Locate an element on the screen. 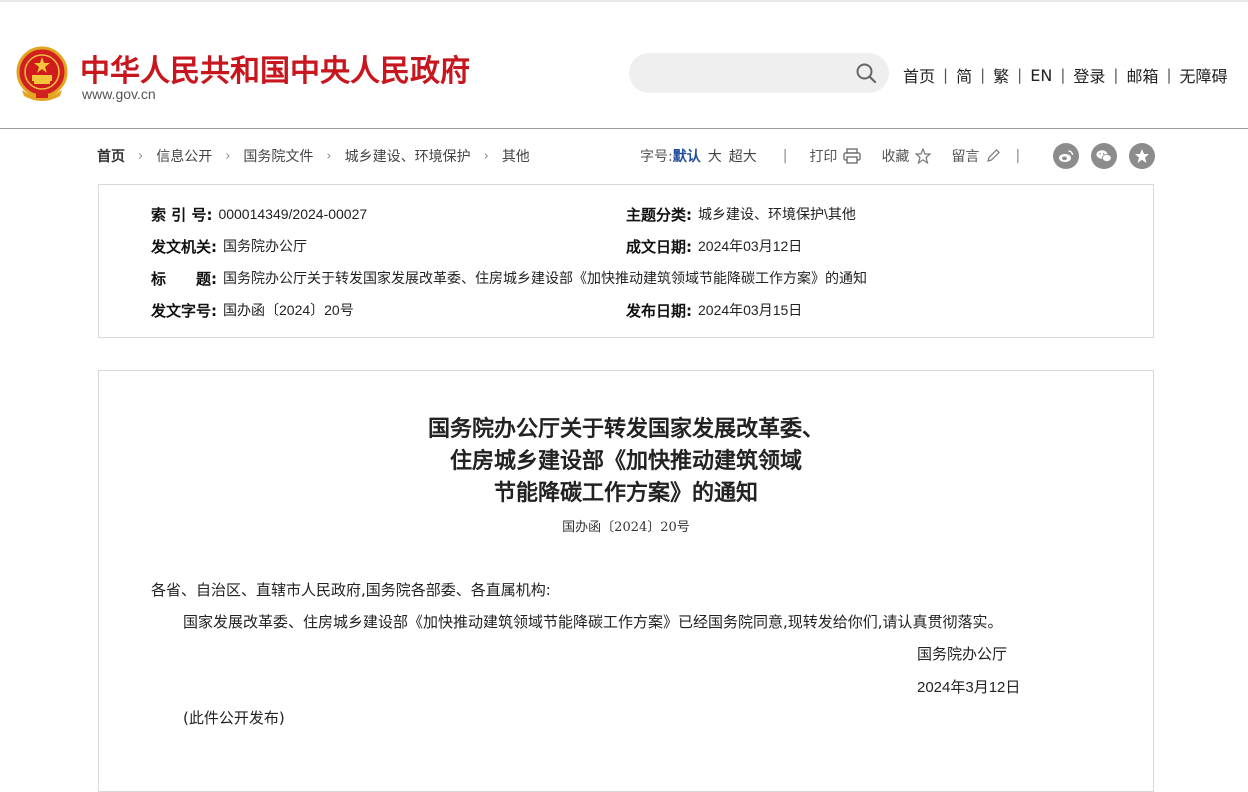  article-title-line: 节能降碳工作方案》的通知 is located at coordinates (625, 493).